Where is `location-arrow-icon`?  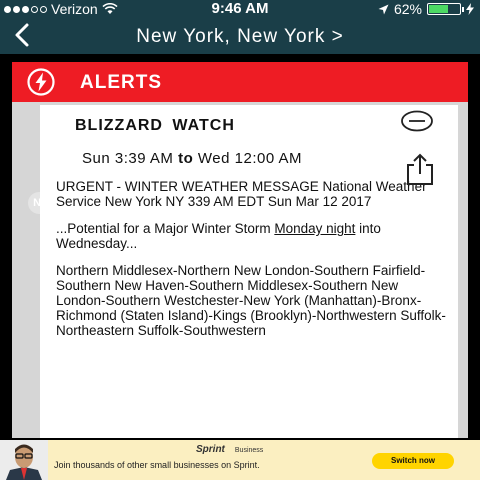
location-arrow-icon is located at coordinates (383, 9).